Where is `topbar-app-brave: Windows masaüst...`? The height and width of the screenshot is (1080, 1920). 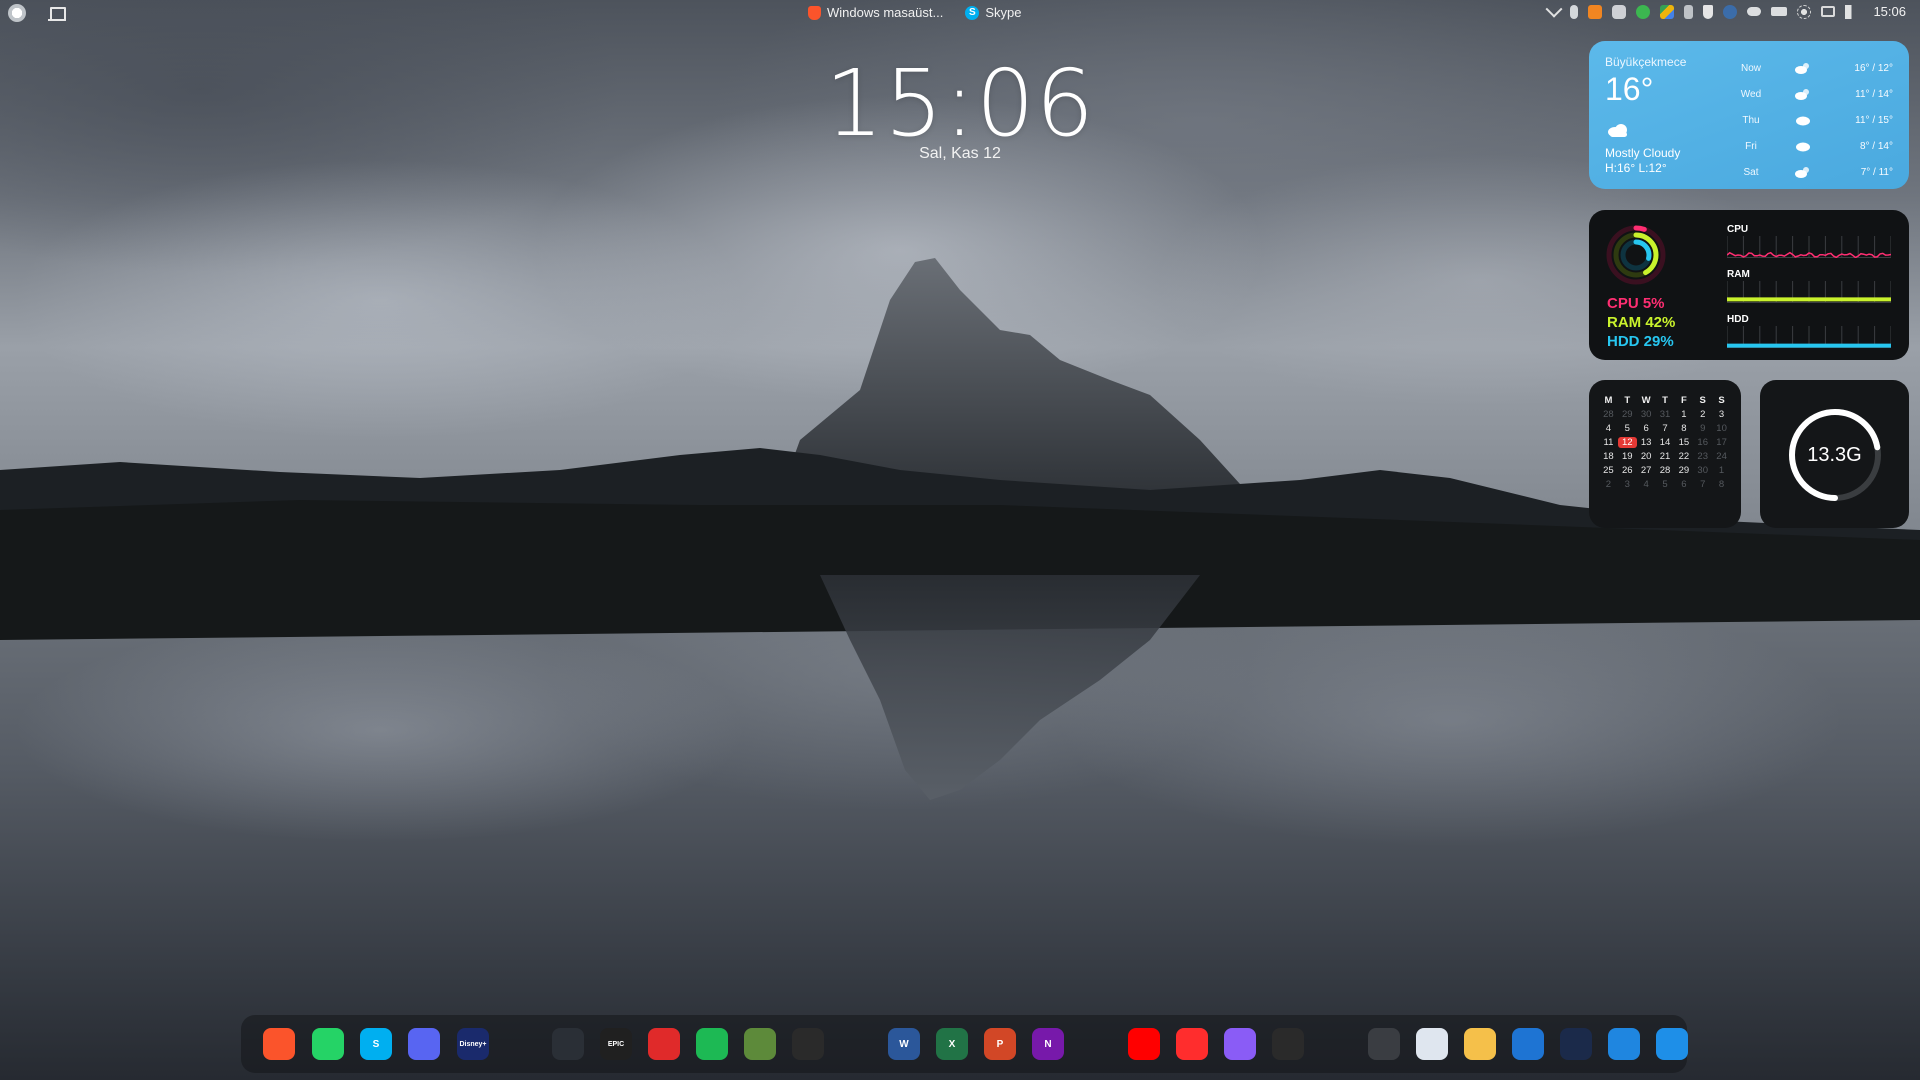
topbar-app-brave: Windows masaüst... is located at coordinates (875, 12).